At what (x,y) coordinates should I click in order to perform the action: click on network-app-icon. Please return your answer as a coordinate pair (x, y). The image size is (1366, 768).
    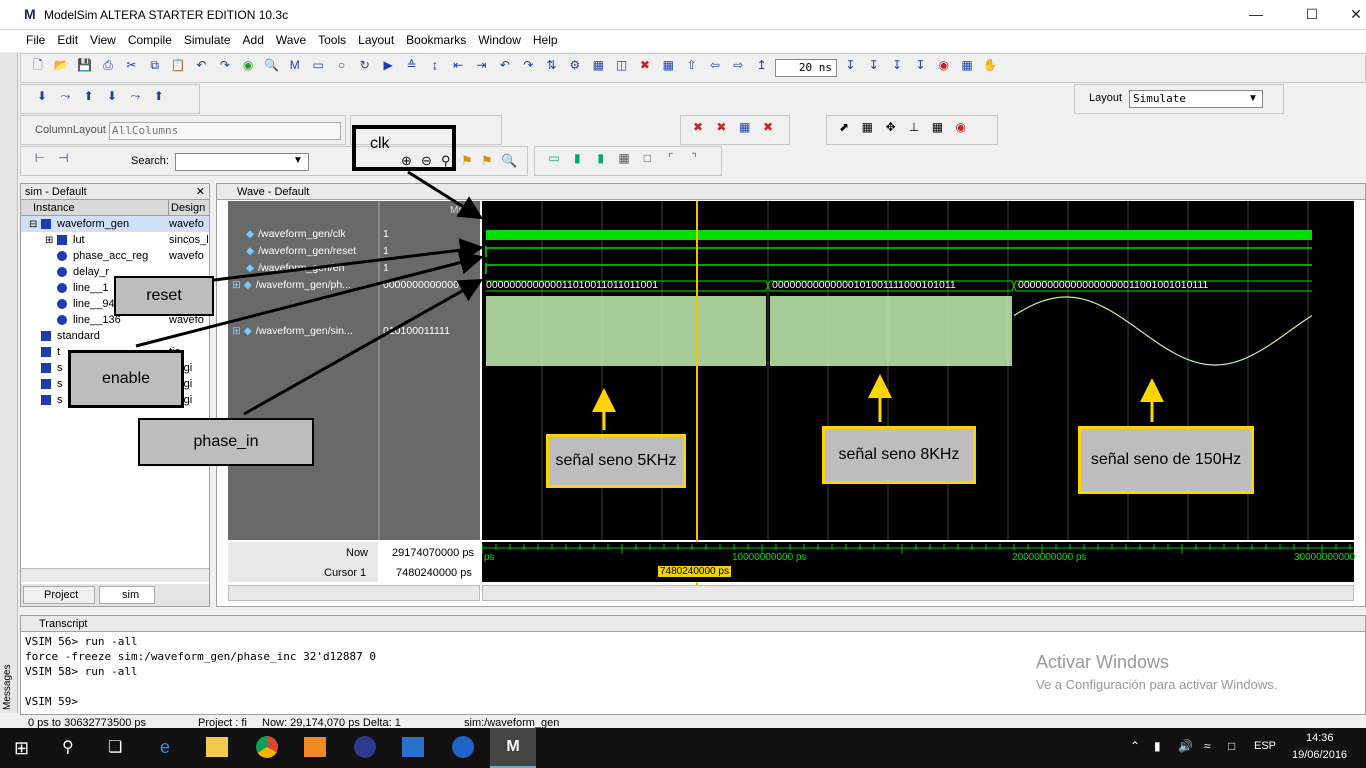
    Looking at the image, I should click on (463, 747).